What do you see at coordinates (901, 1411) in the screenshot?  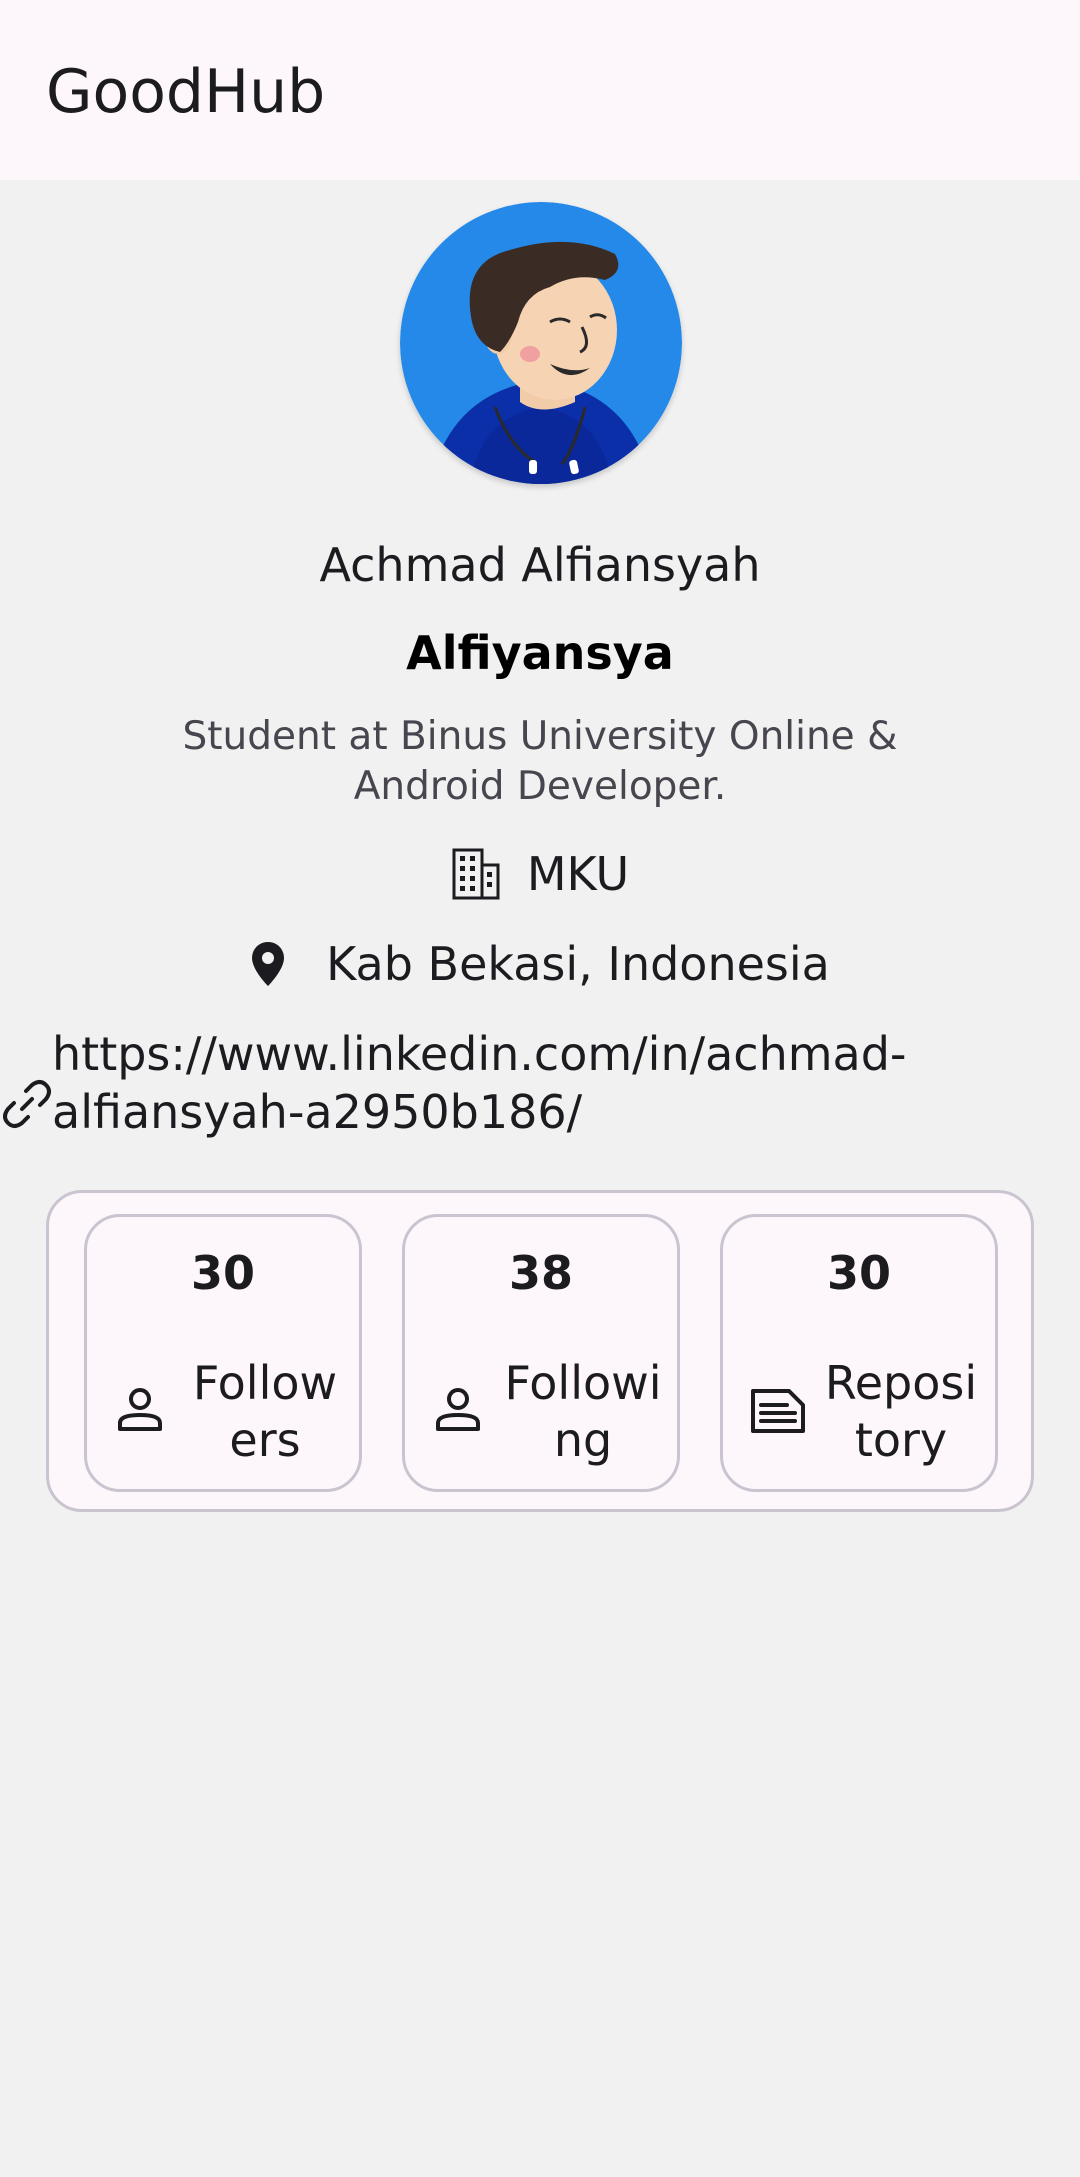 I see `repository-label: Repository` at bounding box center [901, 1411].